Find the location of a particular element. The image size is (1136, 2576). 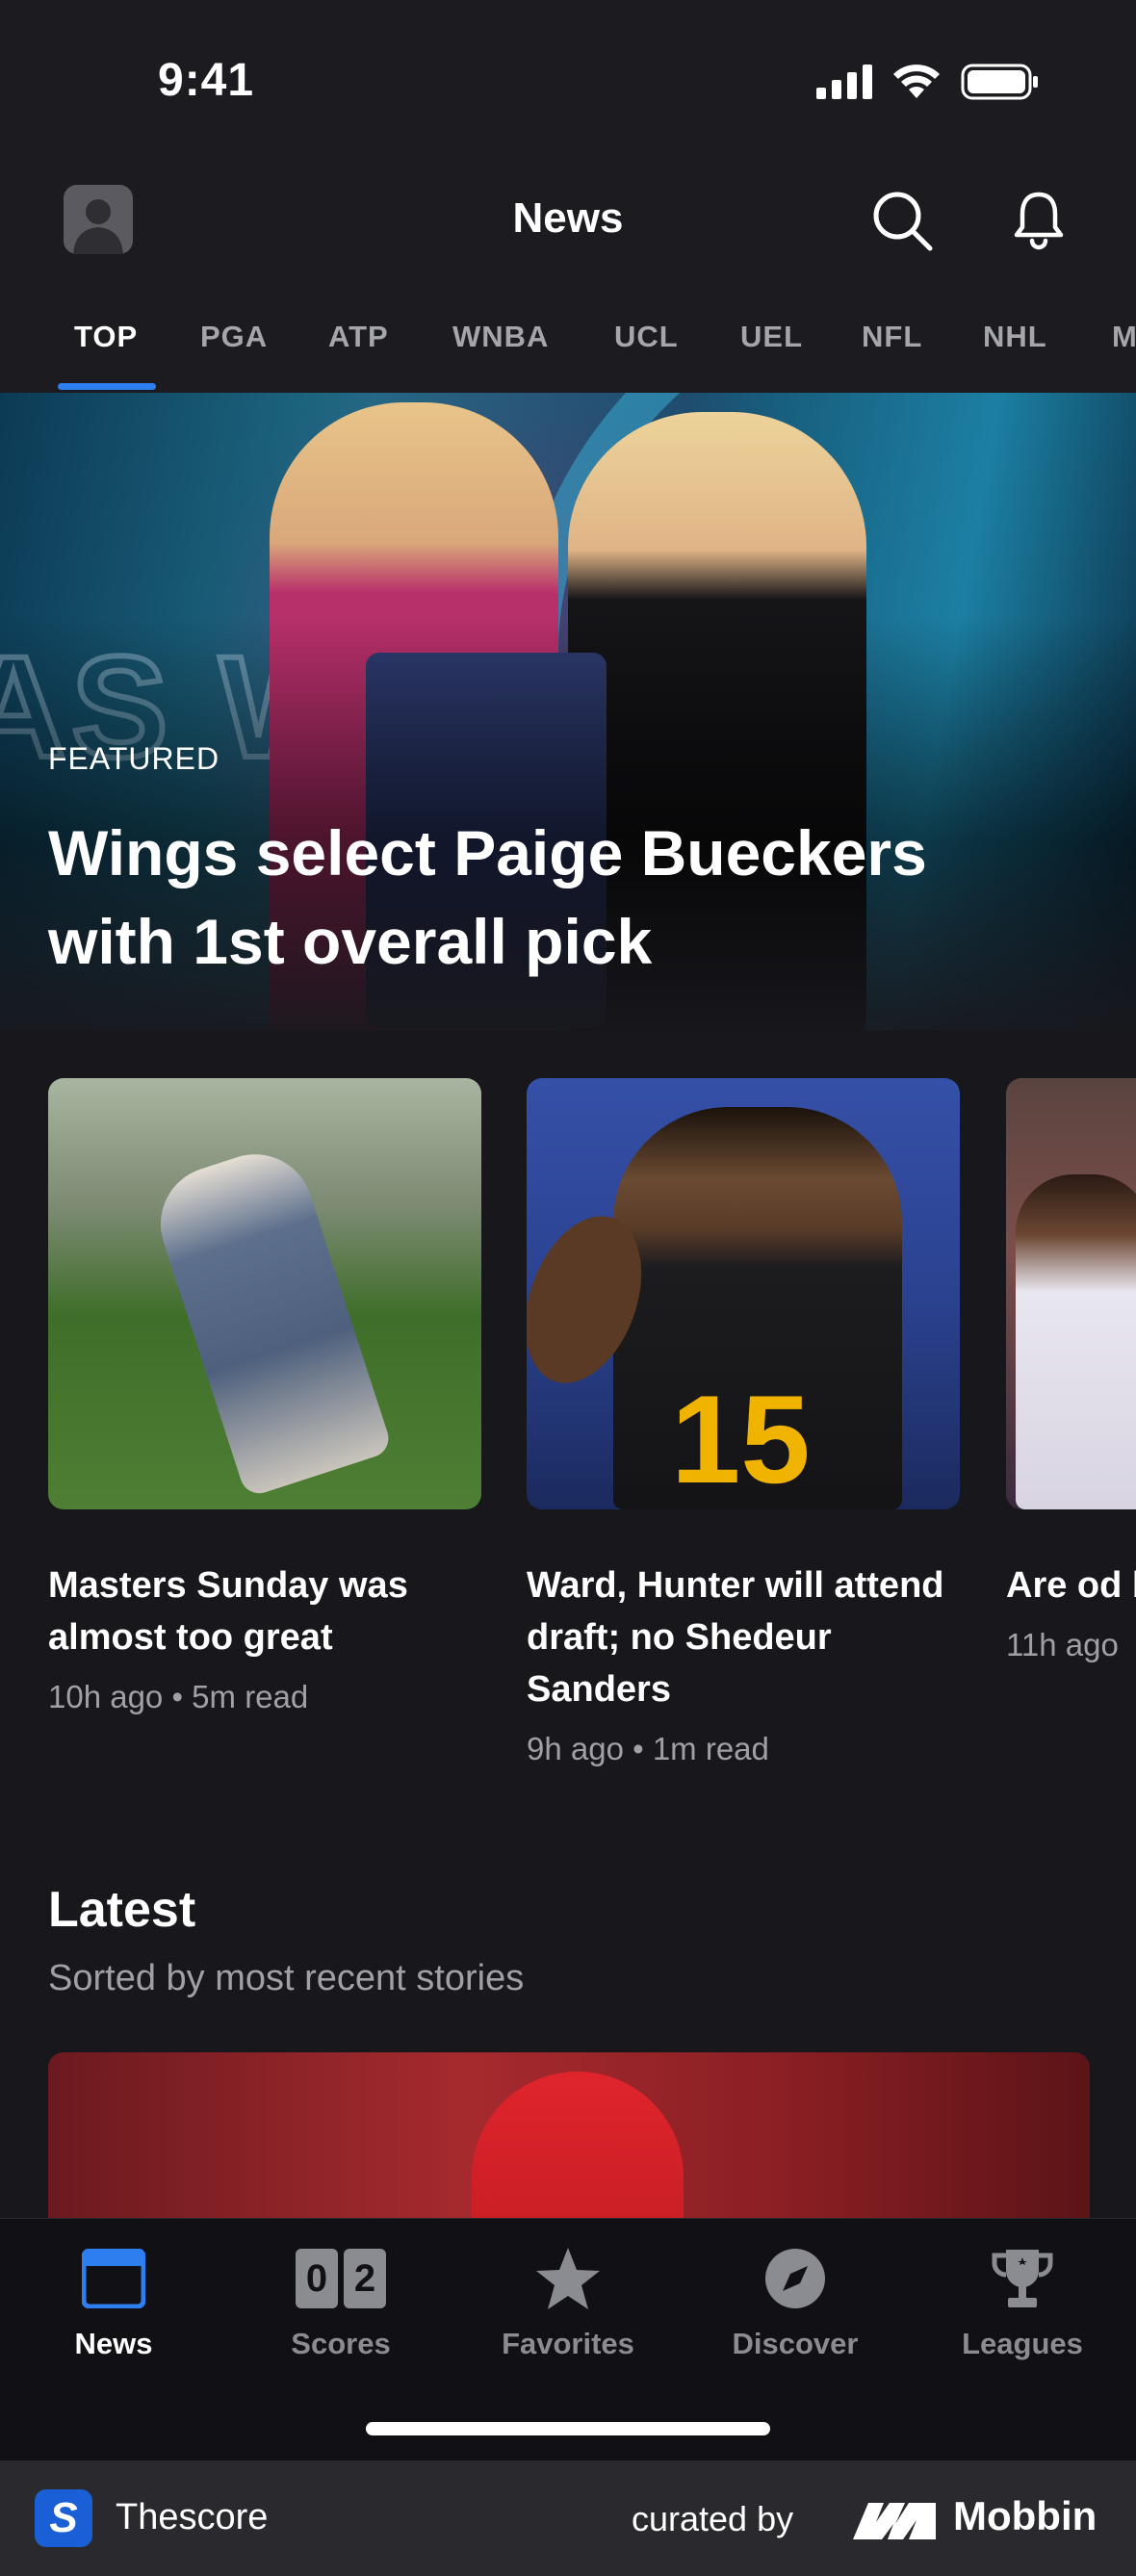

nav-discover: Discover is located at coordinates (795, 2301).